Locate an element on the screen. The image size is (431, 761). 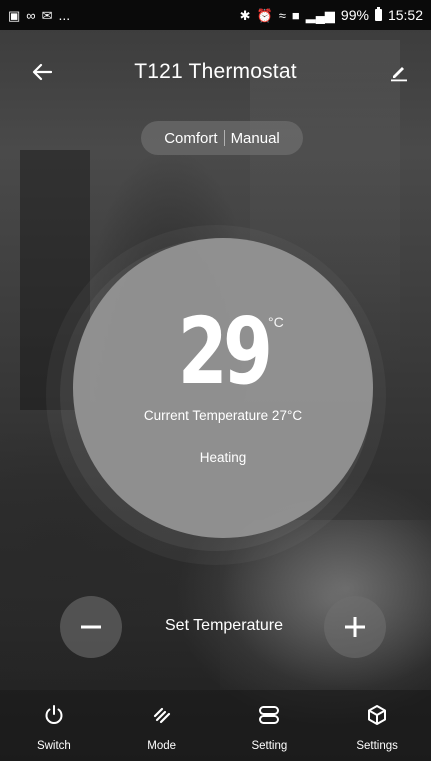
header: T121 Thermostat is located at coordinates (215, 72).